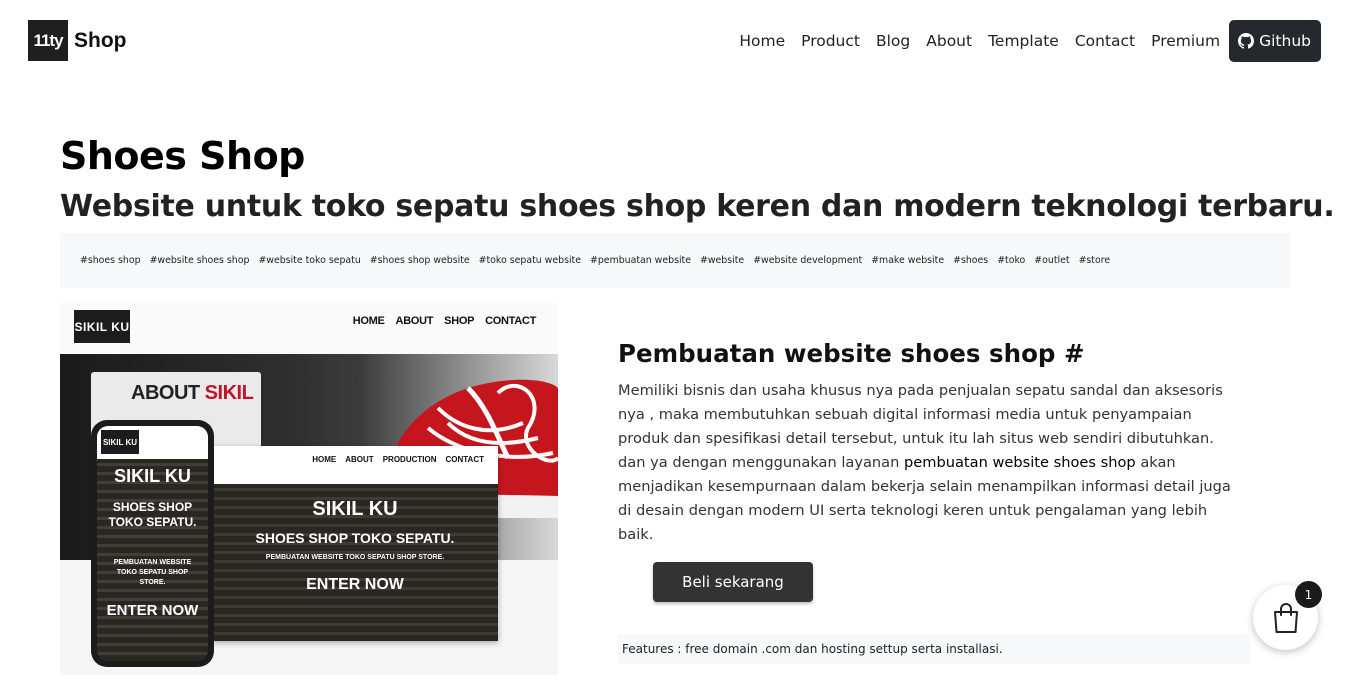  What do you see at coordinates (152, 476) in the screenshot?
I see `phone-hero-title: SIKIL KU` at bounding box center [152, 476].